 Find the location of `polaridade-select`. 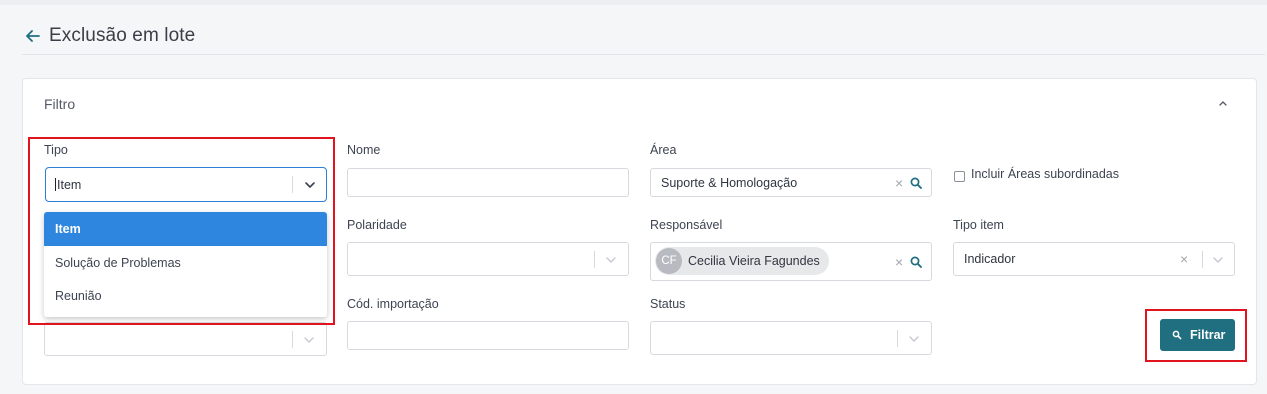

polaridade-select is located at coordinates (488, 259).